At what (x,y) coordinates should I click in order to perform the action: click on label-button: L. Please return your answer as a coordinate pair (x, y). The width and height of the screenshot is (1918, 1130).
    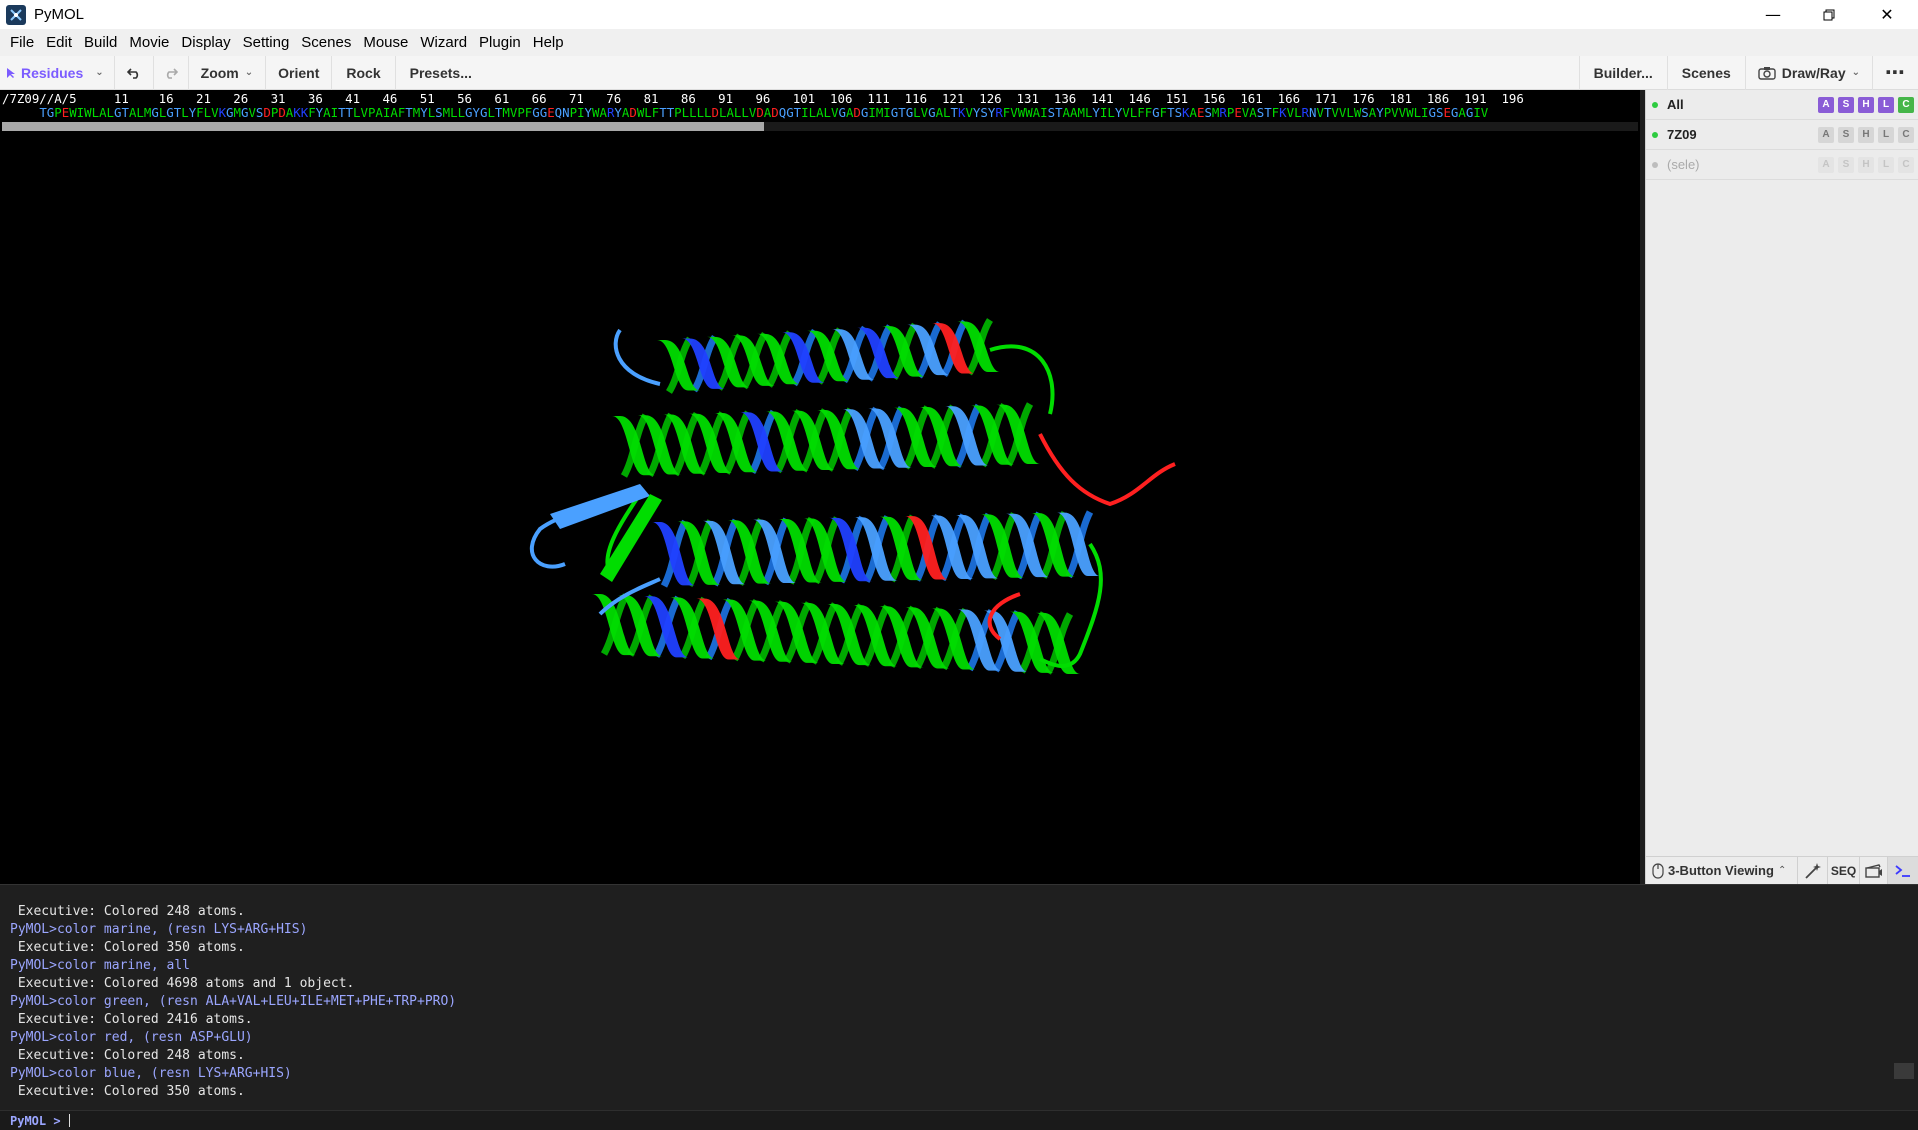
    Looking at the image, I should click on (1886, 134).